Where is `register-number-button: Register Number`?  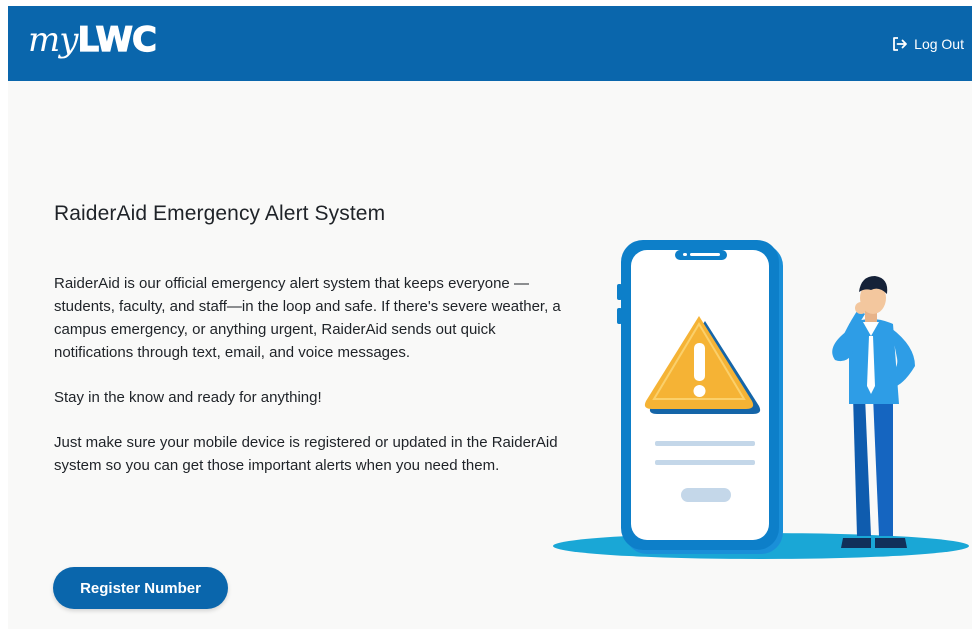 register-number-button: Register Number is located at coordinates (140, 588).